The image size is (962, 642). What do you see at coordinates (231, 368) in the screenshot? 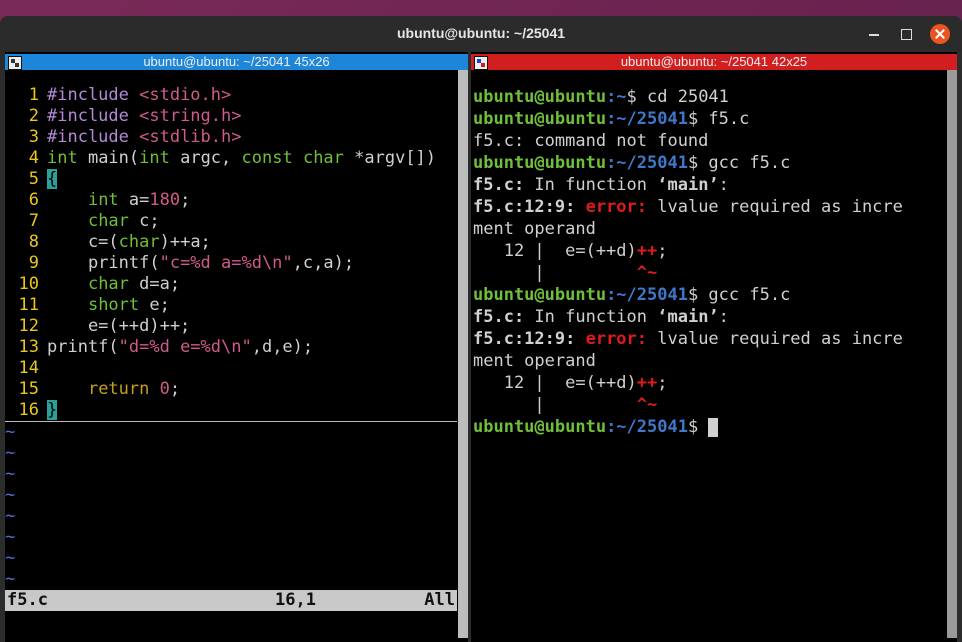
I see `code-line: 14` at bounding box center [231, 368].